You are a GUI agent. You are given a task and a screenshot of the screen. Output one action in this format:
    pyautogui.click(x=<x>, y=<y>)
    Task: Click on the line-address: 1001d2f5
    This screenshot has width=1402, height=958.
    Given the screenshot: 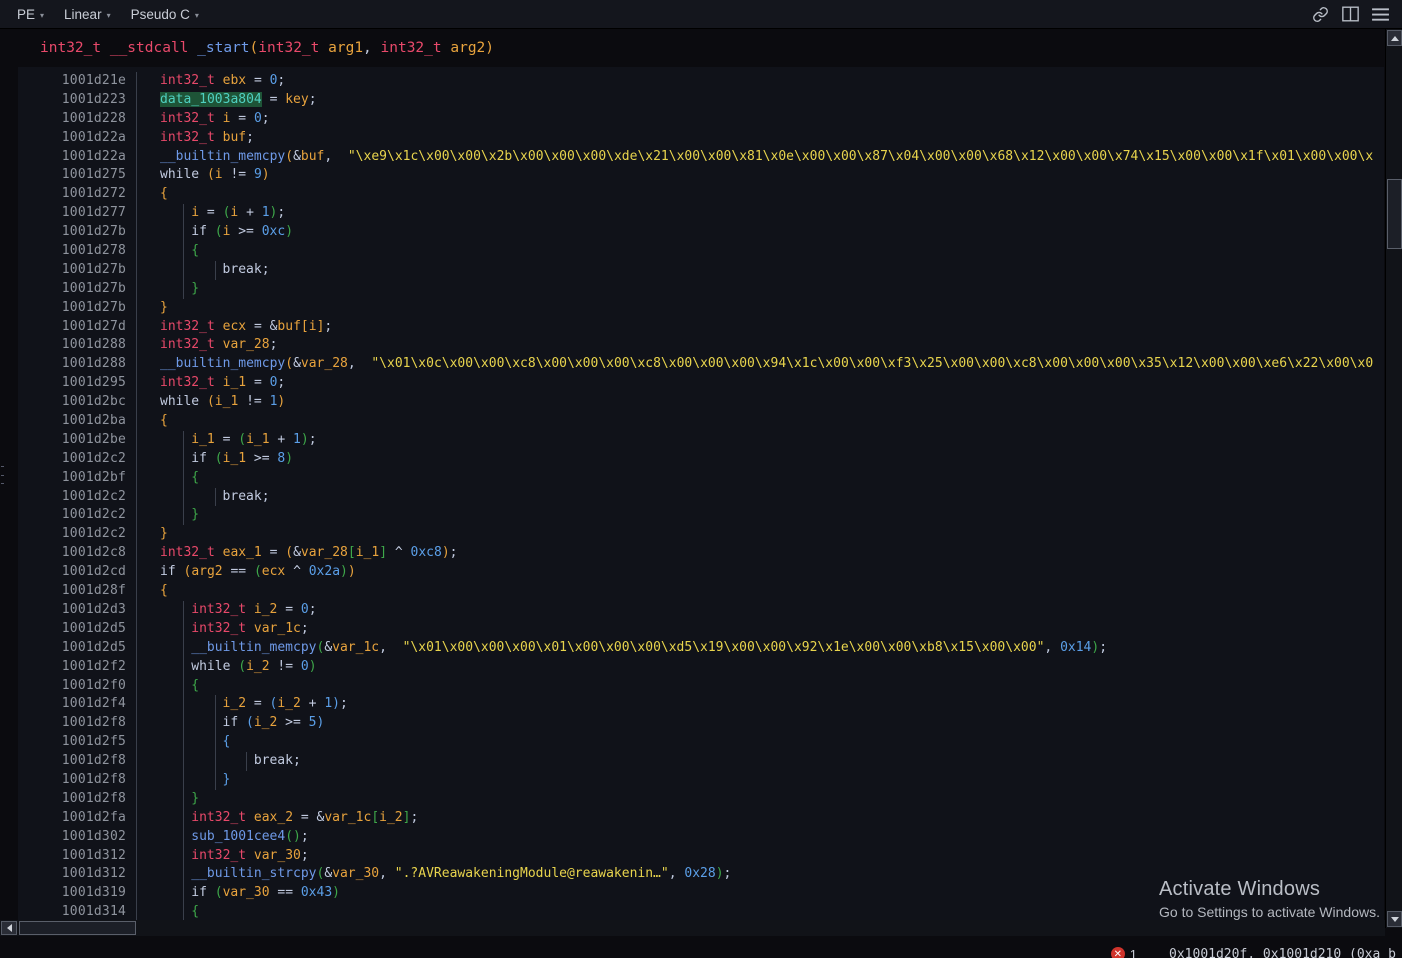 What is the action you would take?
    pyautogui.click(x=77, y=742)
    